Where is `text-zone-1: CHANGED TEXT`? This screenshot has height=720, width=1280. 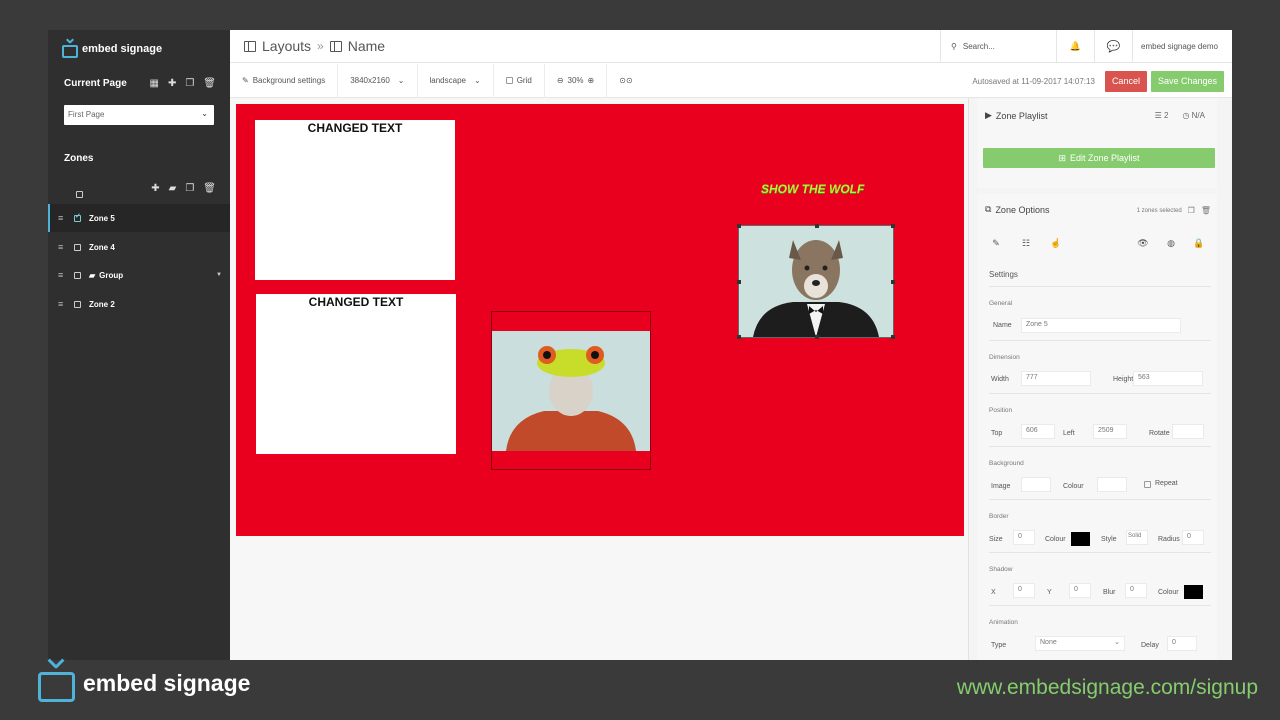
text-zone-1: CHANGED TEXT is located at coordinates (355, 200).